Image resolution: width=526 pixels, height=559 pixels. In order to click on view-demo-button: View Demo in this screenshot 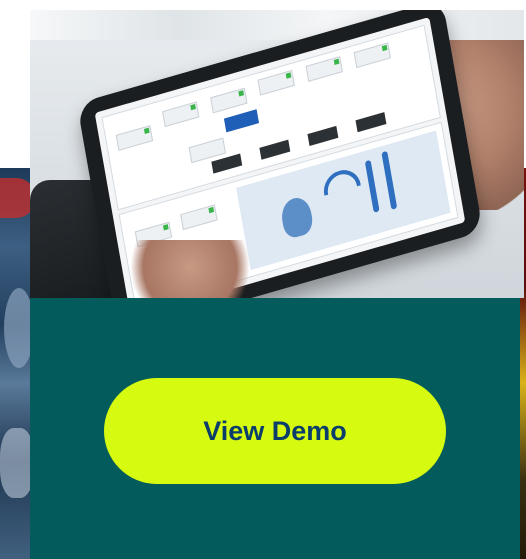, I will do `click(275, 431)`.